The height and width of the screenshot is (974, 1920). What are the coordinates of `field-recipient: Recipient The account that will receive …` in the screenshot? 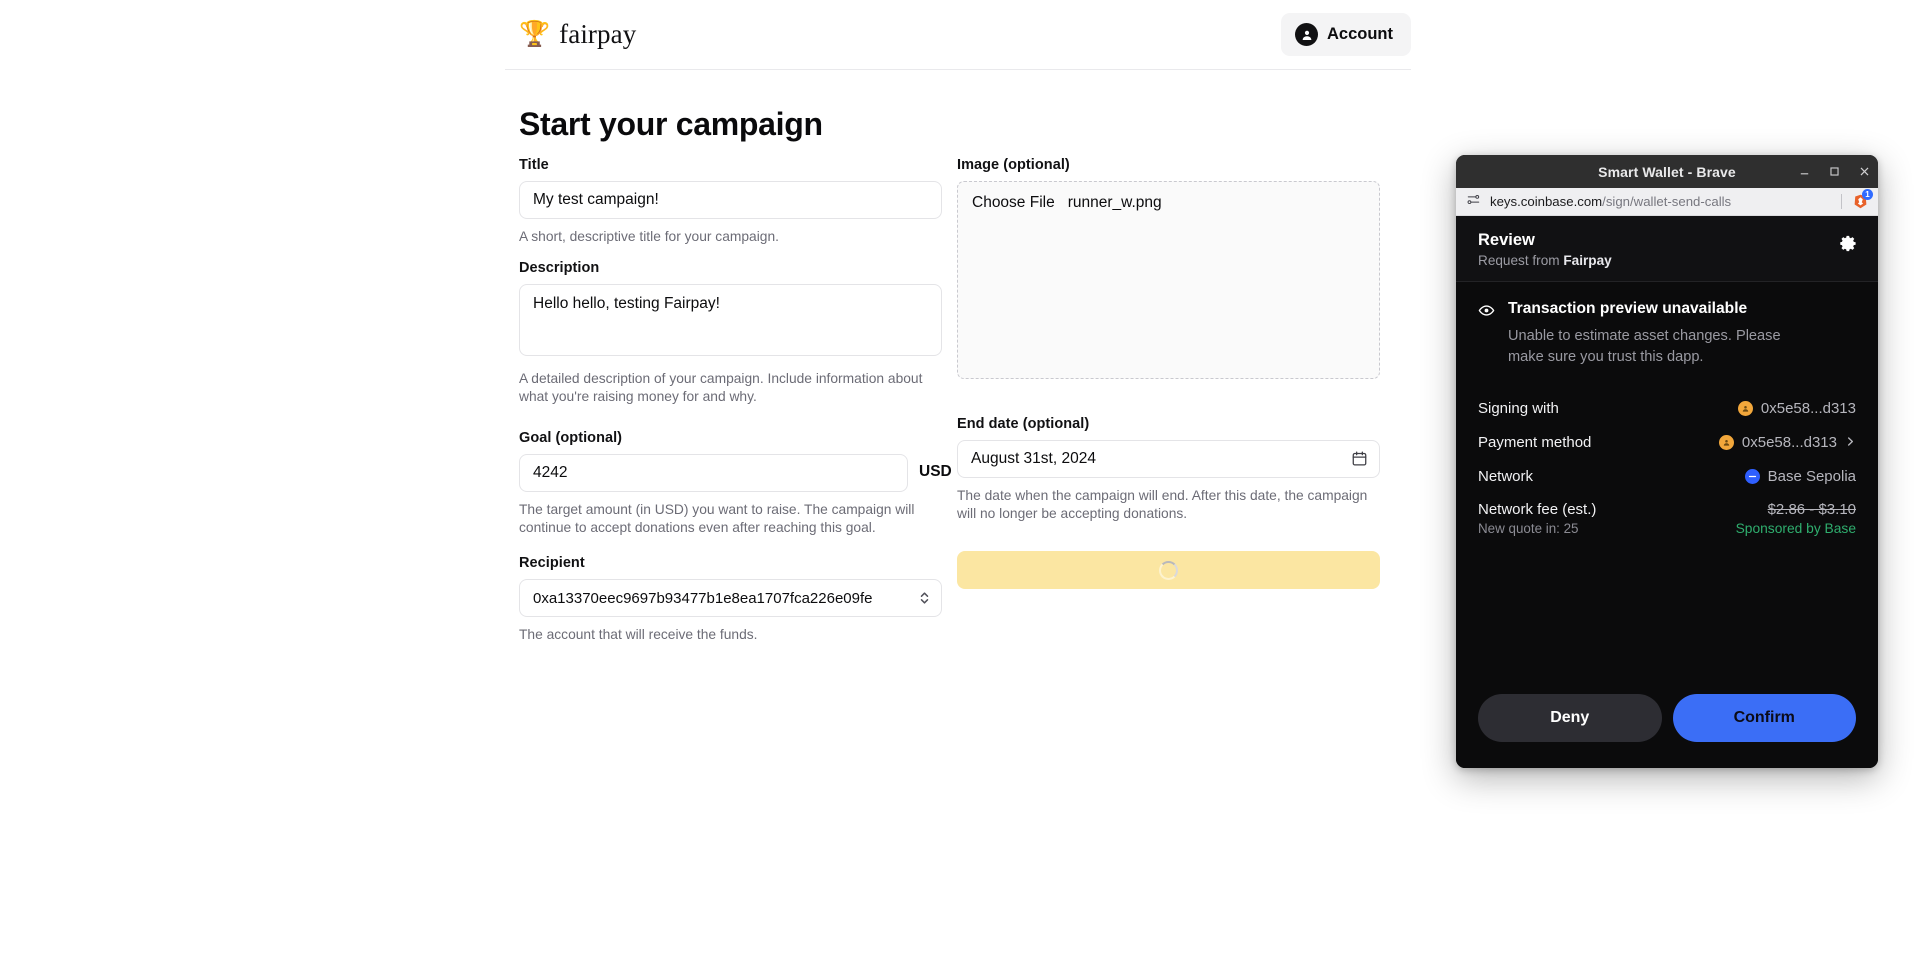 It's located at (730, 599).